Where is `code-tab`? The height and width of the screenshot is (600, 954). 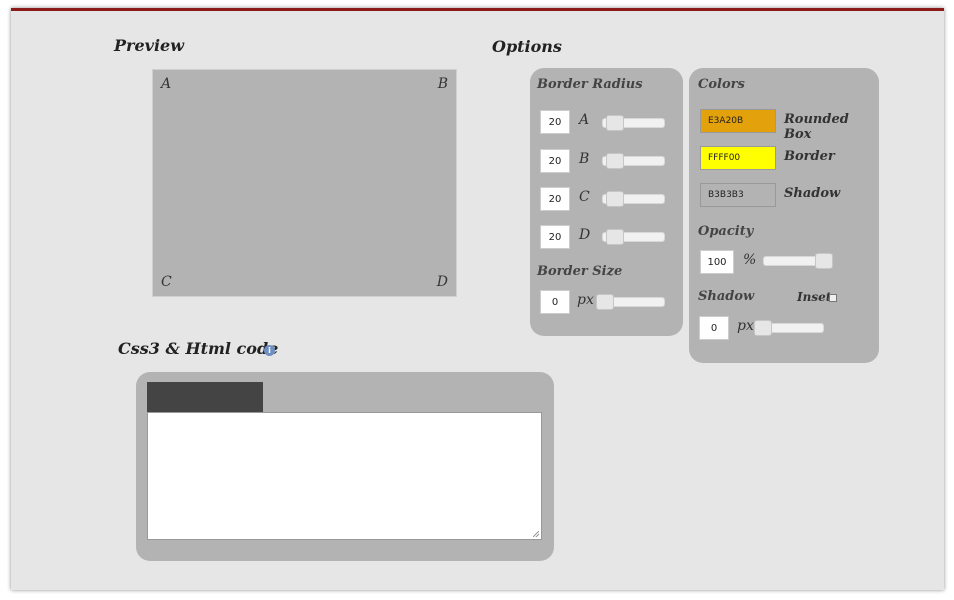 code-tab is located at coordinates (205, 398).